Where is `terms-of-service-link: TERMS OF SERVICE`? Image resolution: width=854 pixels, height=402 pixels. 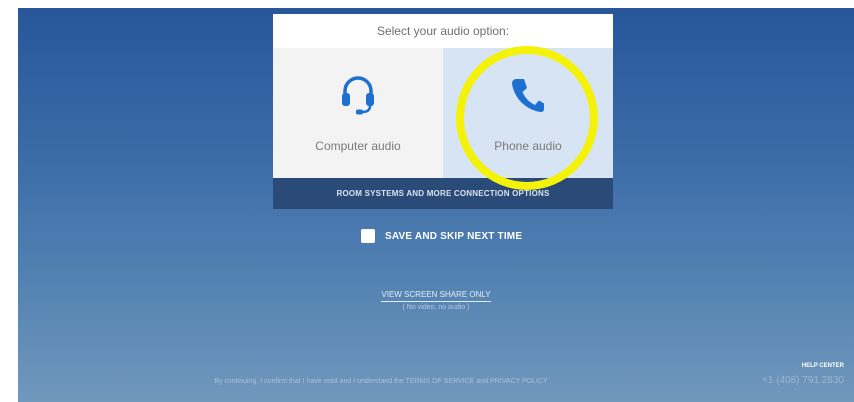 terms-of-service-link: TERMS OF SERVICE is located at coordinates (440, 381).